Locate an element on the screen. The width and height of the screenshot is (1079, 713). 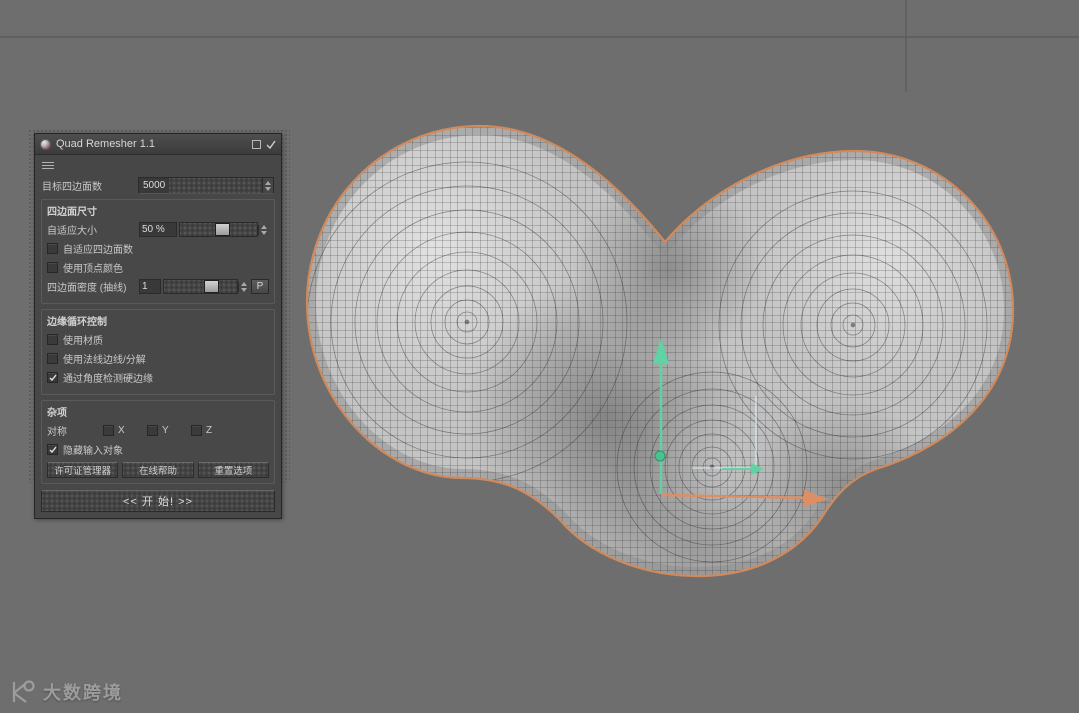
quad-density-value: 1 is located at coordinates (150, 286).